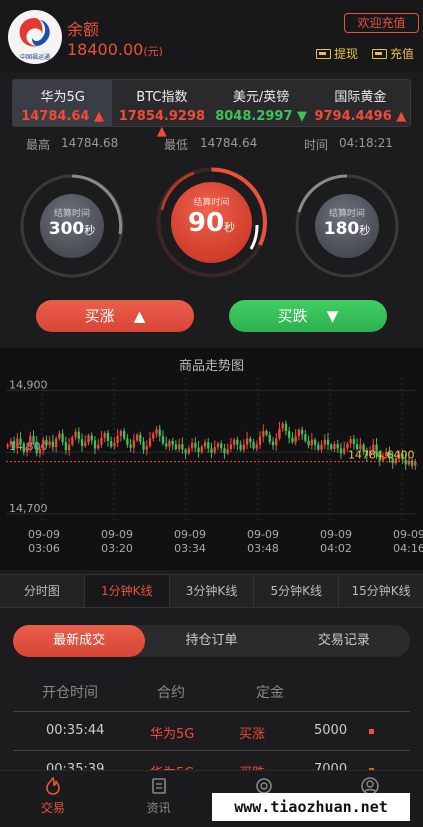  Describe the element at coordinates (79, 641) in the screenshot. I see `tab-latest-deals: 最新成交` at that location.